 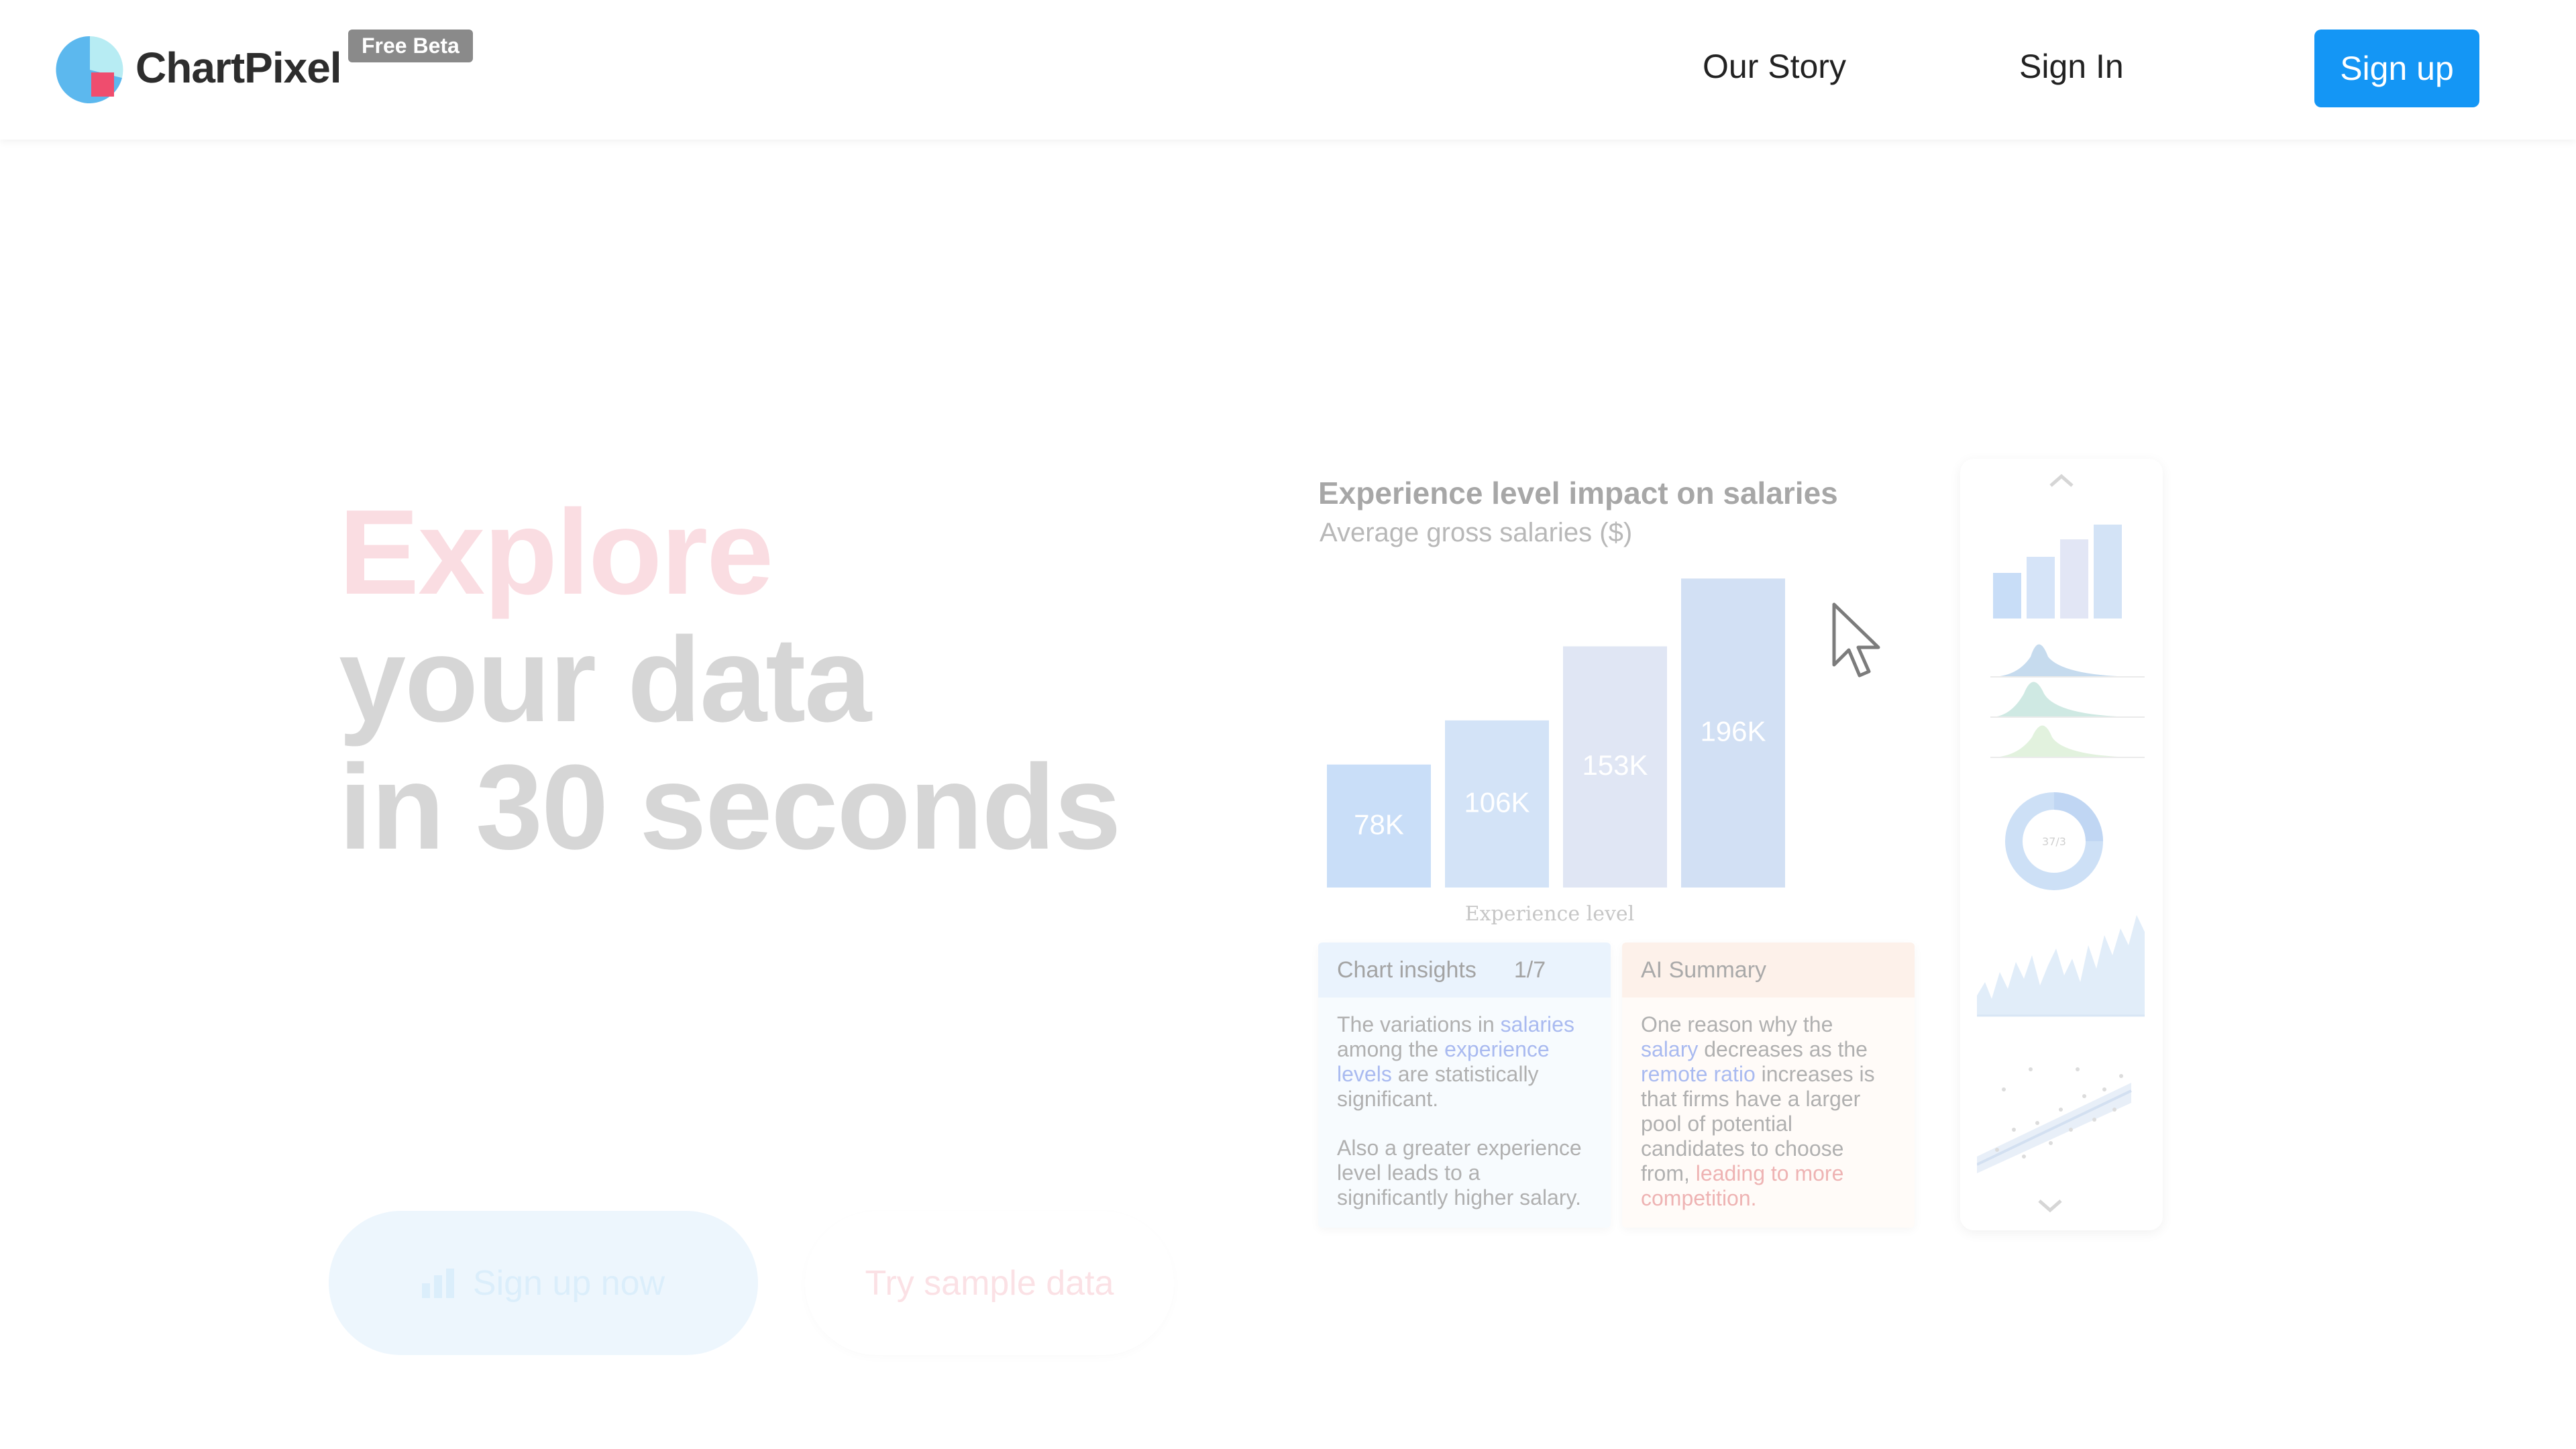 I want to click on hero-headline-line-2: your data, so click(x=605, y=679).